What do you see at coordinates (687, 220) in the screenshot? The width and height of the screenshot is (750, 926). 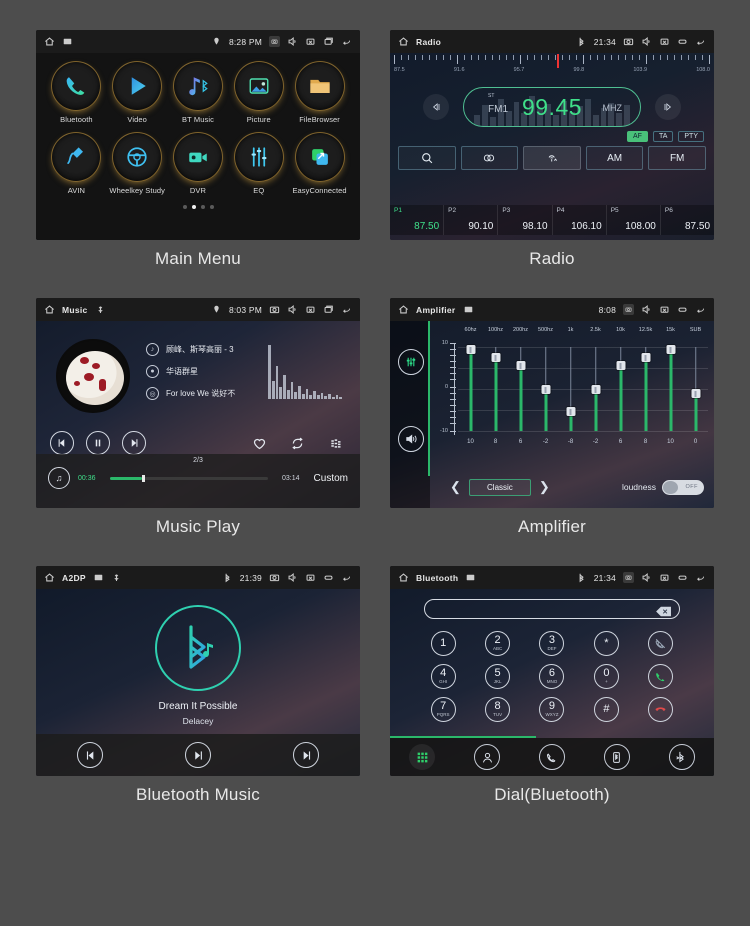 I see `preset-button: P6 87.50` at bounding box center [687, 220].